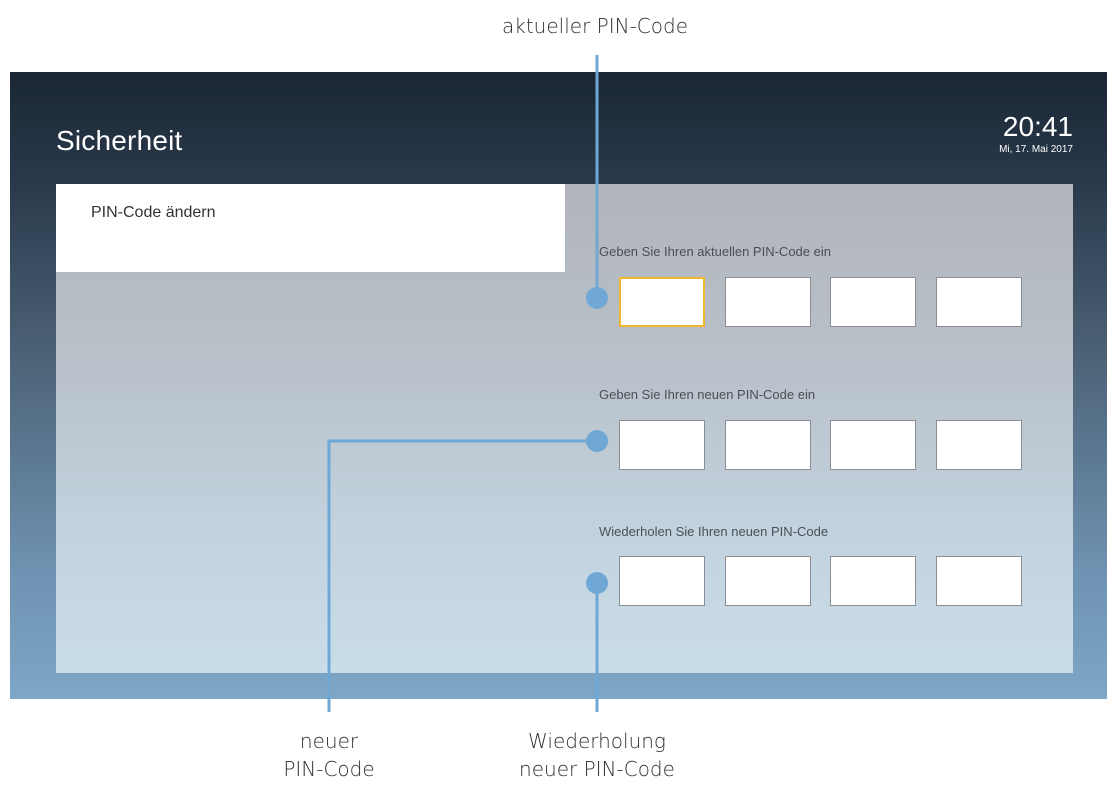  I want to click on page-title: Sicherheit, so click(119, 140).